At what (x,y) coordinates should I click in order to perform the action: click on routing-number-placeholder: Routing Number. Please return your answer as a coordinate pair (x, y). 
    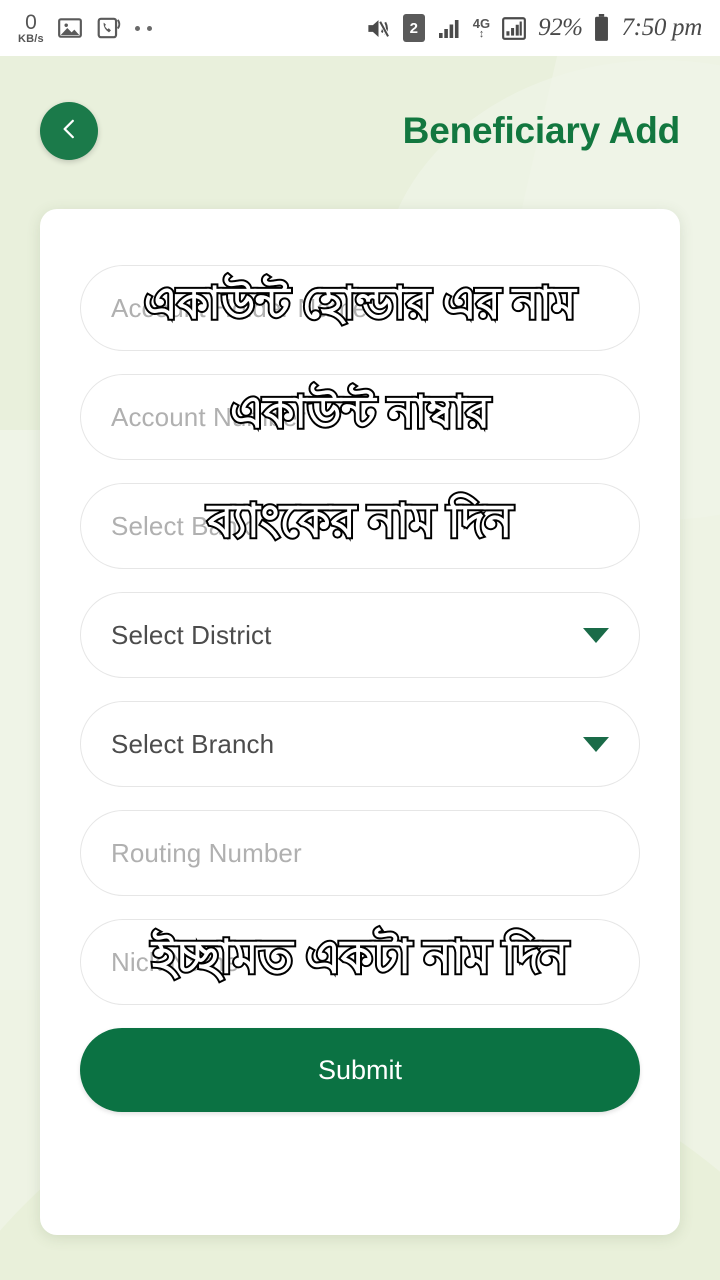
    Looking at the image, I should click on (206, 852).